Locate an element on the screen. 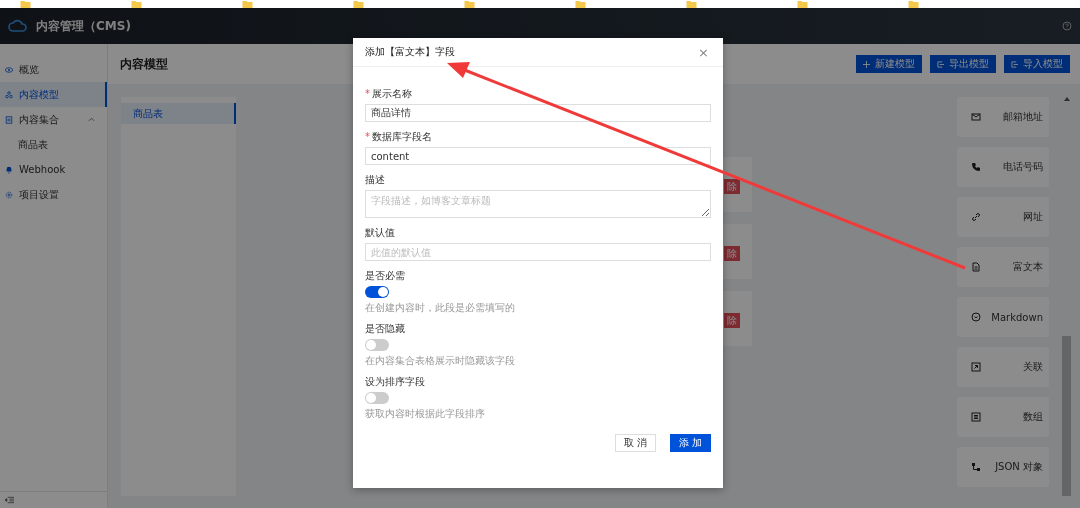 This screenshot has width=1080, height=508. arrow-box-icon is located at coordinates (976, 367).